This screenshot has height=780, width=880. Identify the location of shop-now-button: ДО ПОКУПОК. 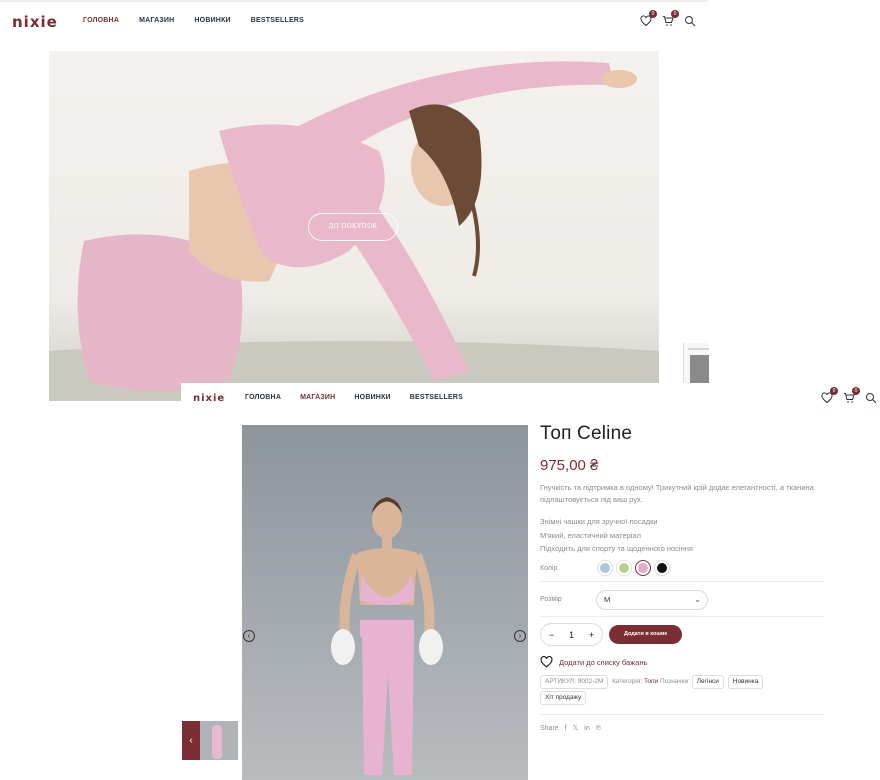
(353, 227).